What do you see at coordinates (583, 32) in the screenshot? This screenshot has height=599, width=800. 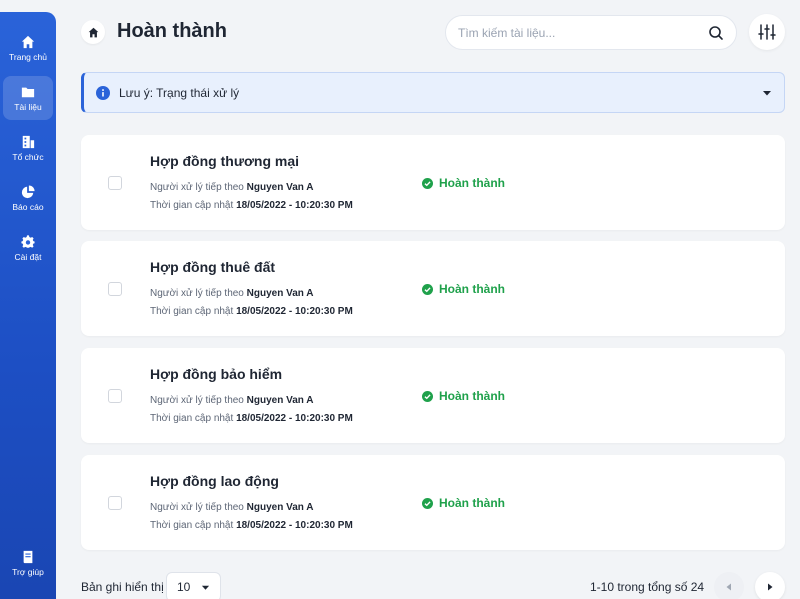 I see `search-input` at bounding box center [583, 32].